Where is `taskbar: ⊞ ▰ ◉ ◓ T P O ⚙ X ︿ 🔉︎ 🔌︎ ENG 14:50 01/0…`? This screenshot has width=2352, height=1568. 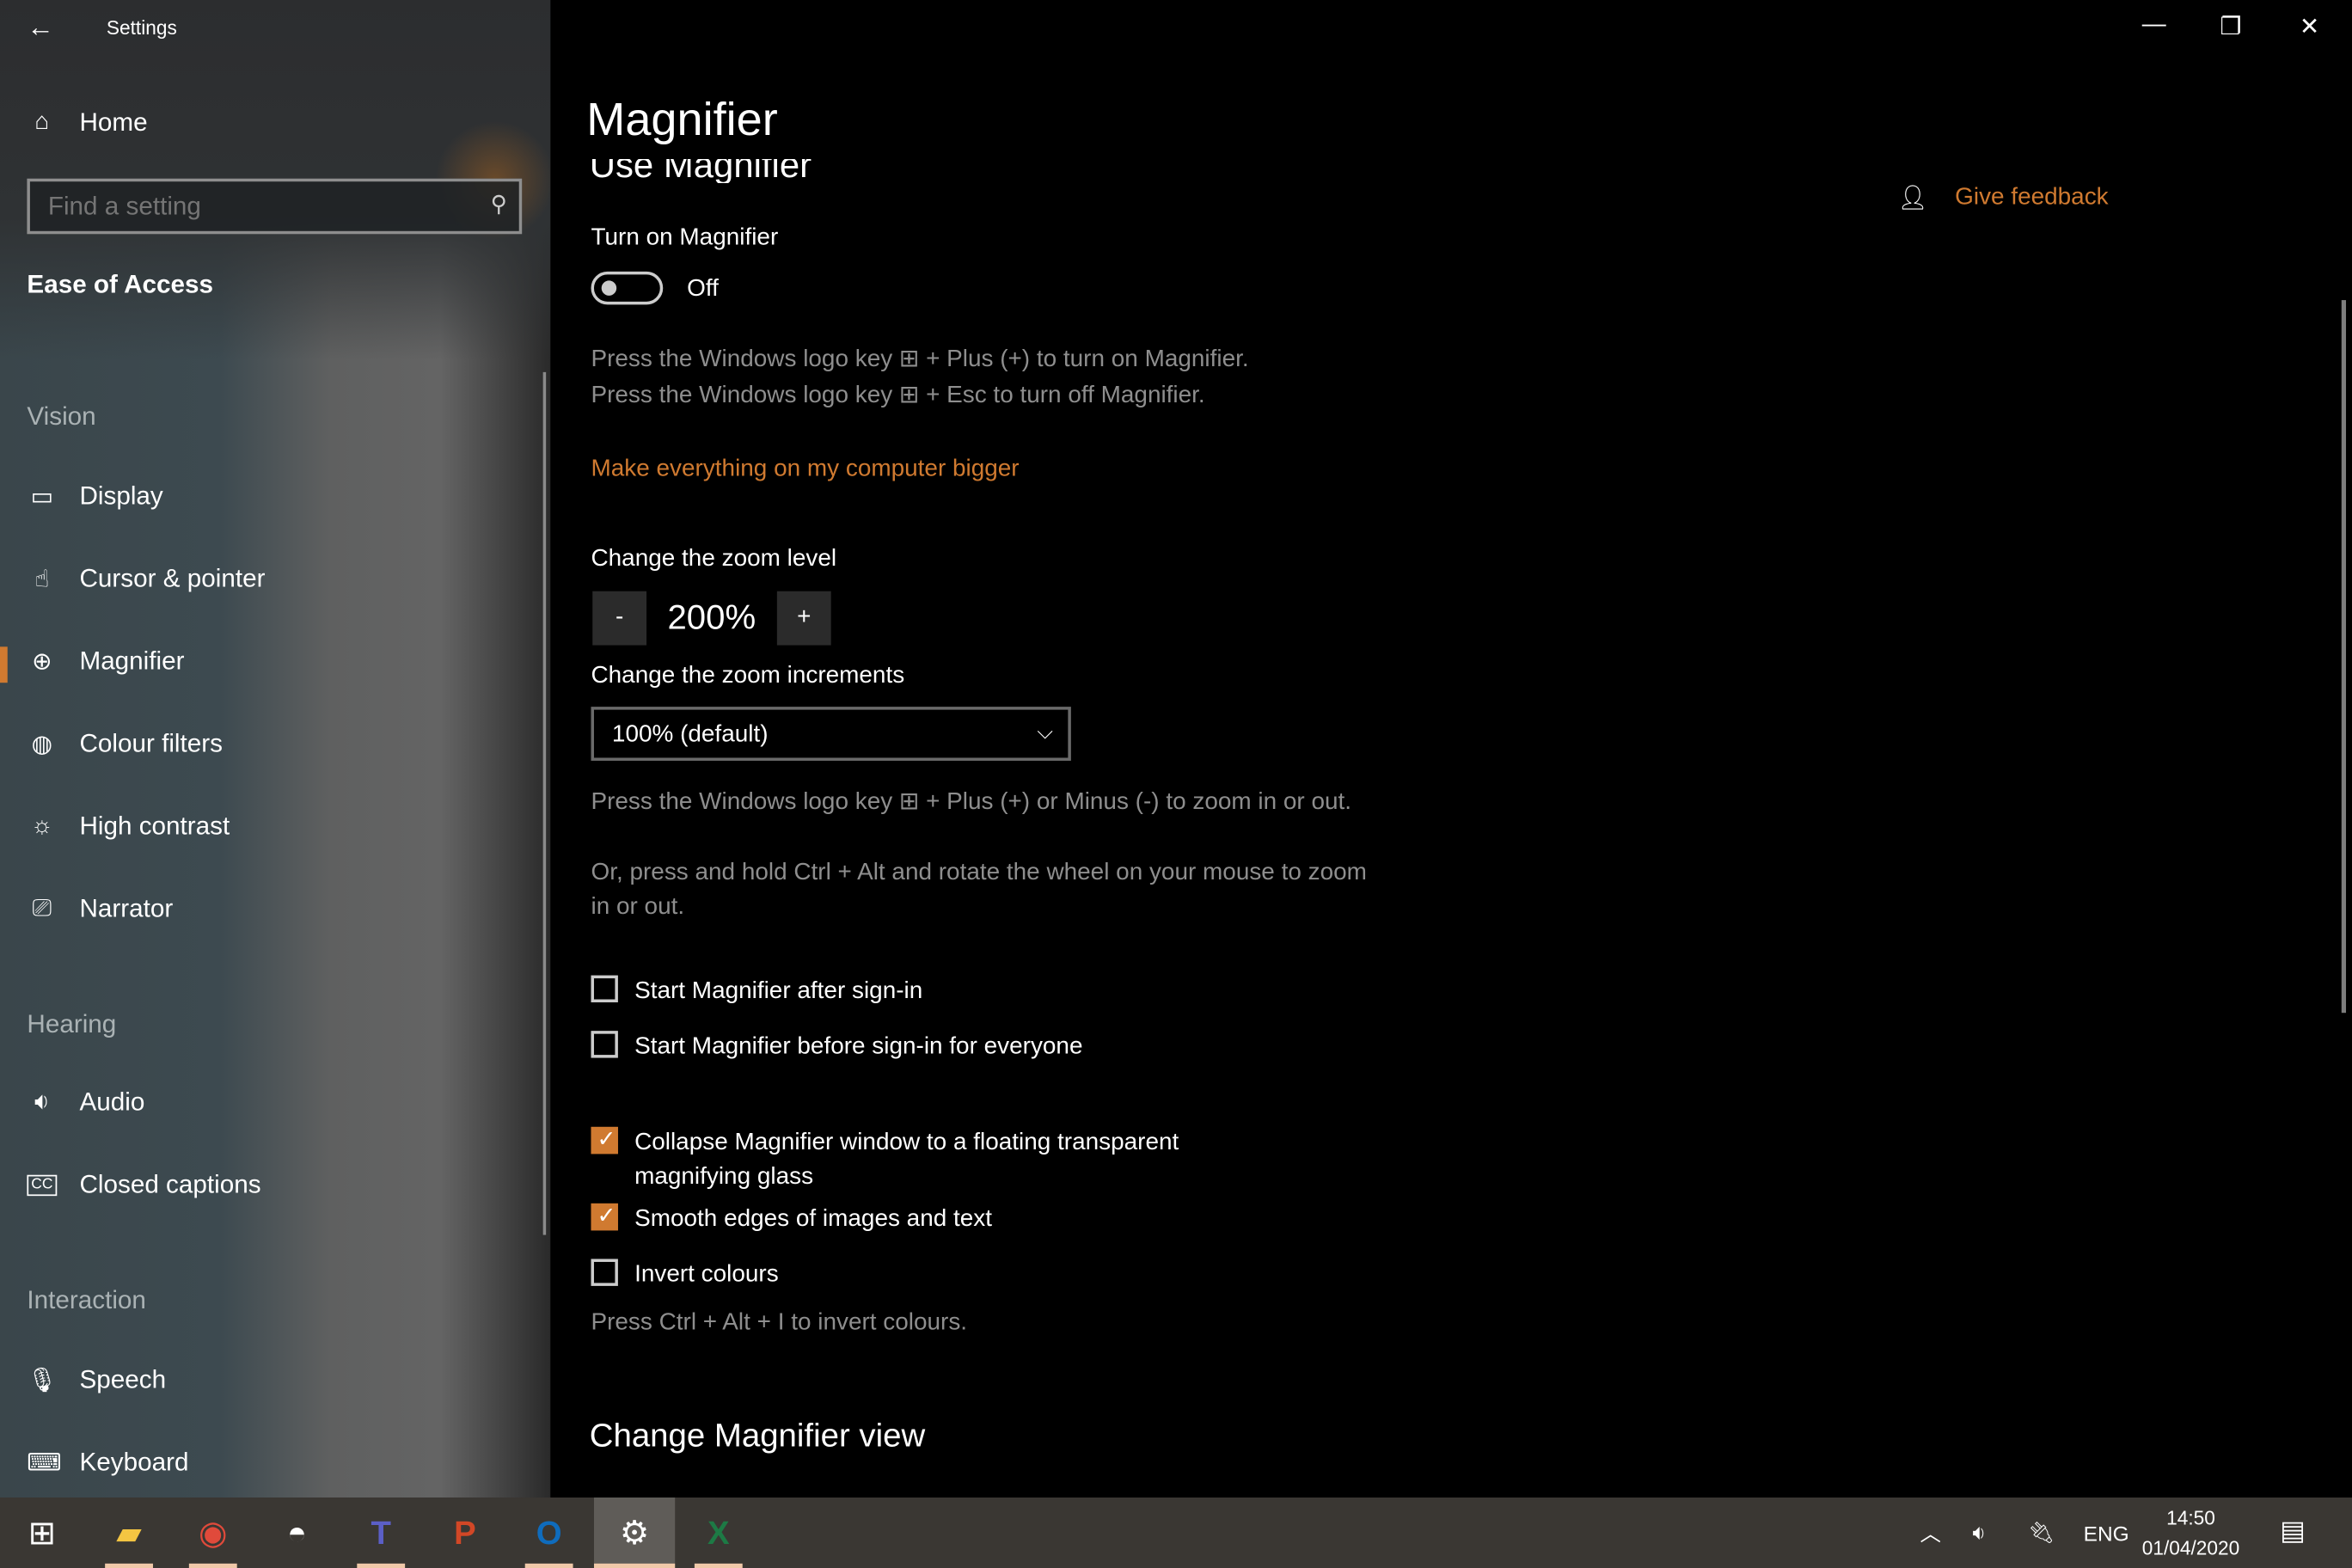 taskbar: ⊞ ▰ ◉ ◓ T P O ⚙ X ︿ 🔉︎ 🔌︎ ENG 14:50 01/0… is located at coordinates (1176, 1533).